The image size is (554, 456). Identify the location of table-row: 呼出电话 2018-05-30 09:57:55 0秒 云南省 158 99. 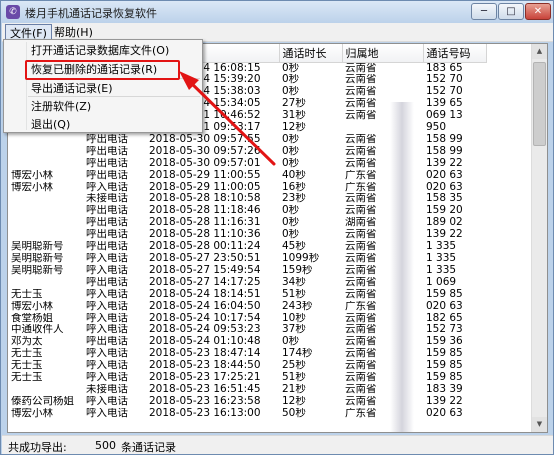
(247, 140).